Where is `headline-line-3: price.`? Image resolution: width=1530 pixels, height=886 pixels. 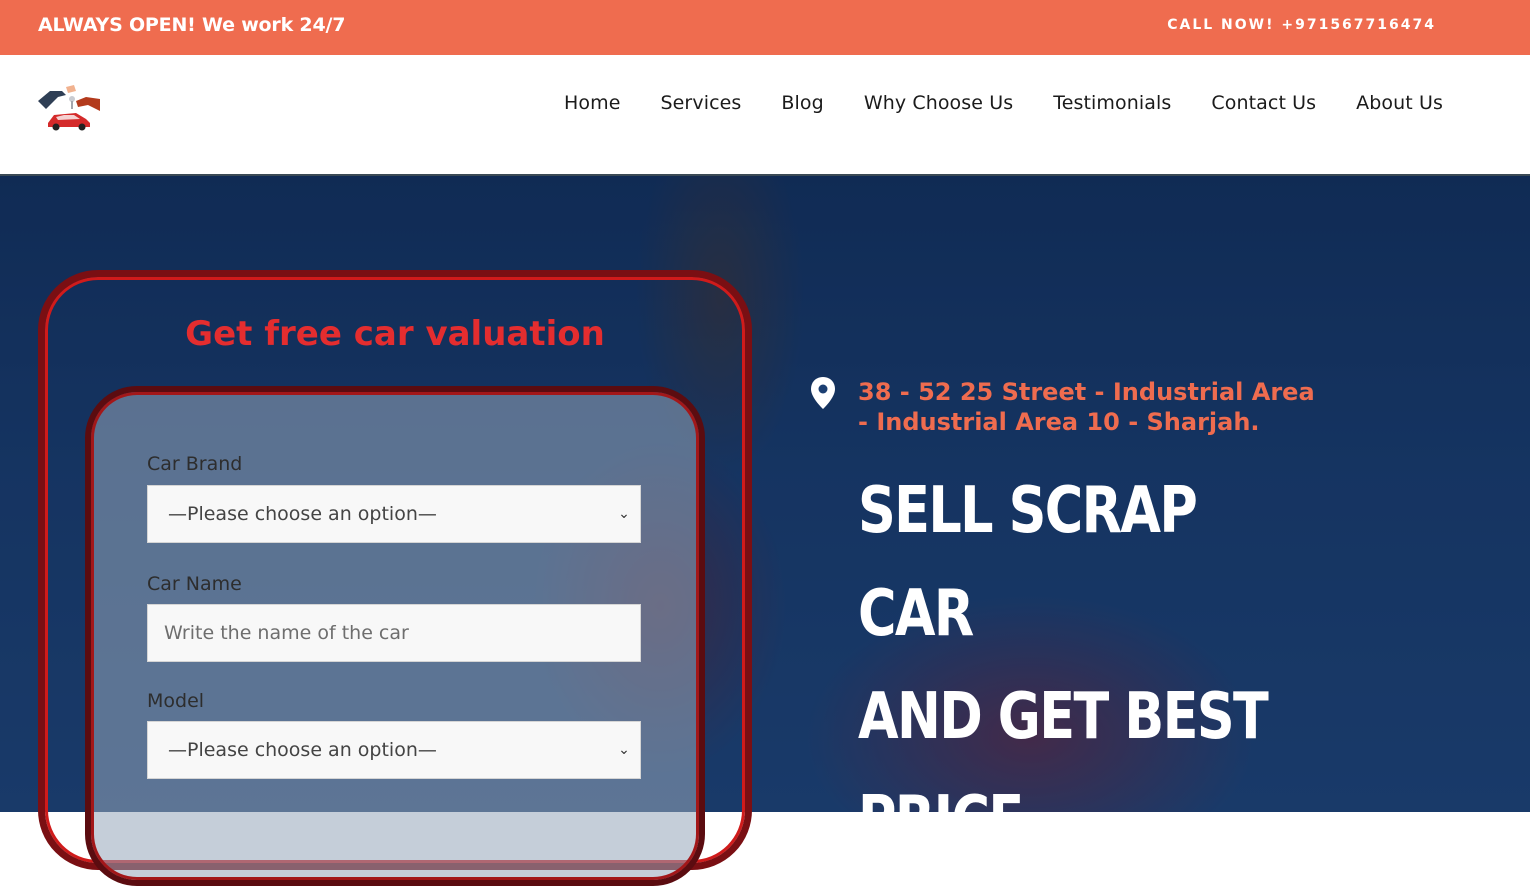 headline-line-3: price. is located at coordinates (950, 820).